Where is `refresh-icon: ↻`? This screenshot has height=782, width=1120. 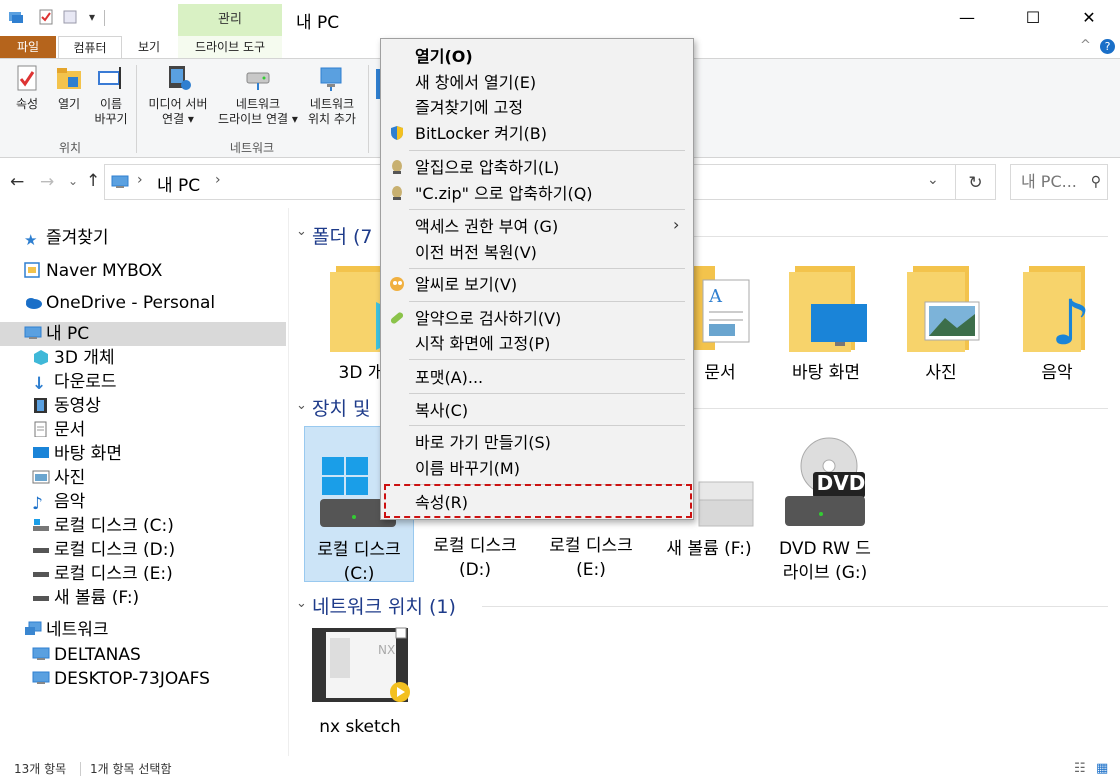
refresh-icon: ↻ is located at coordinates (975, 183).